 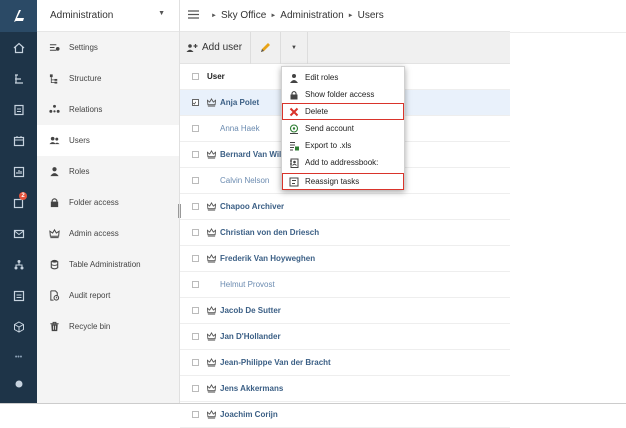 I want to click on sidebar-item-admin-access: Admin access, so click(x=108, y=233).